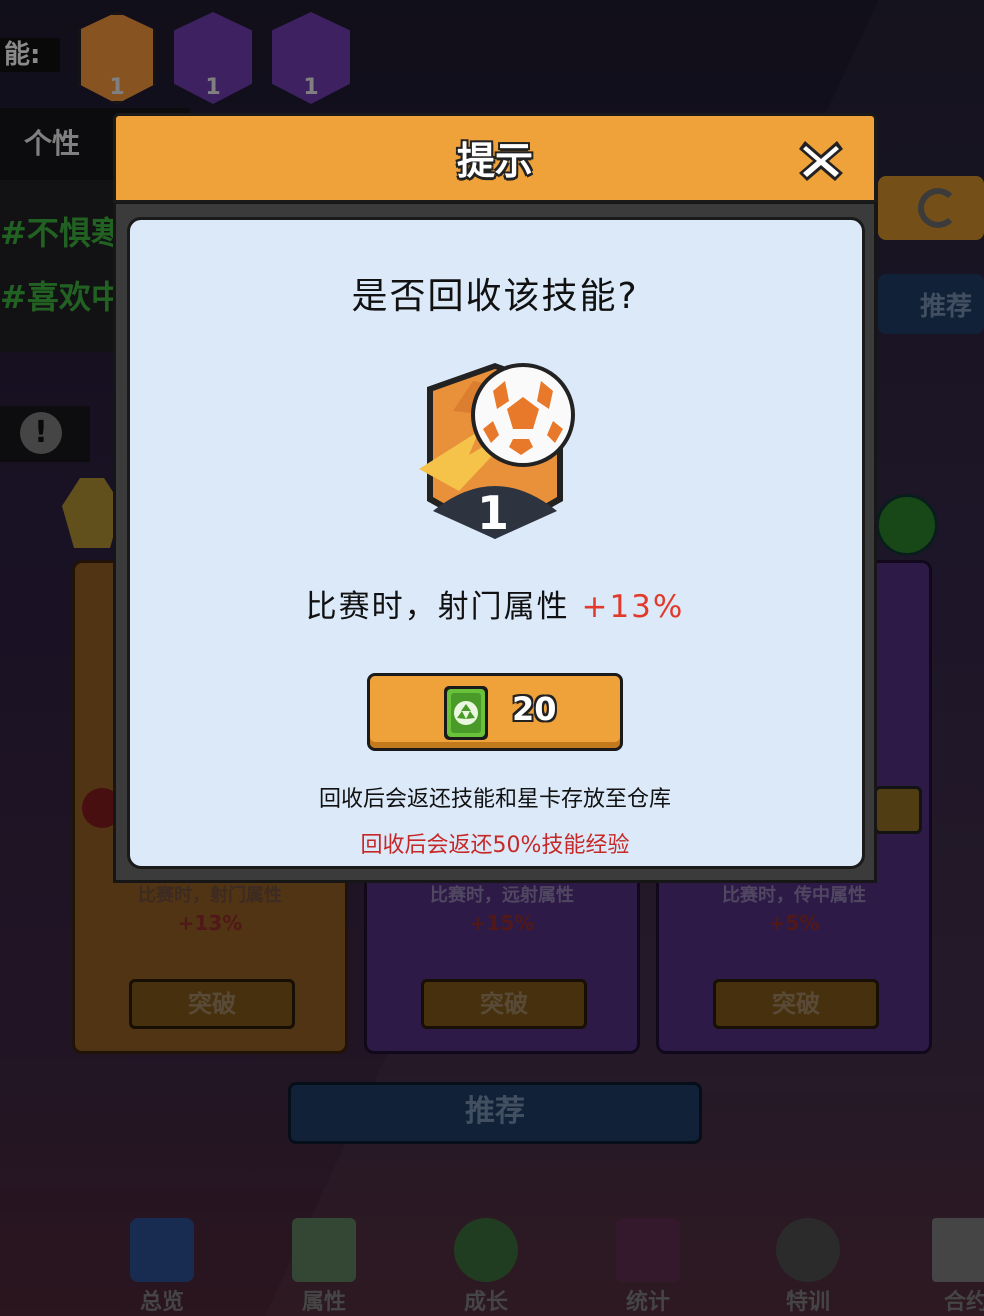 This screenshot has width=984, height=1316. What do you see at coordinates (534, 709) in the screenshot?
I see `recycle-cost: 20` at bounding box center [534, 709].